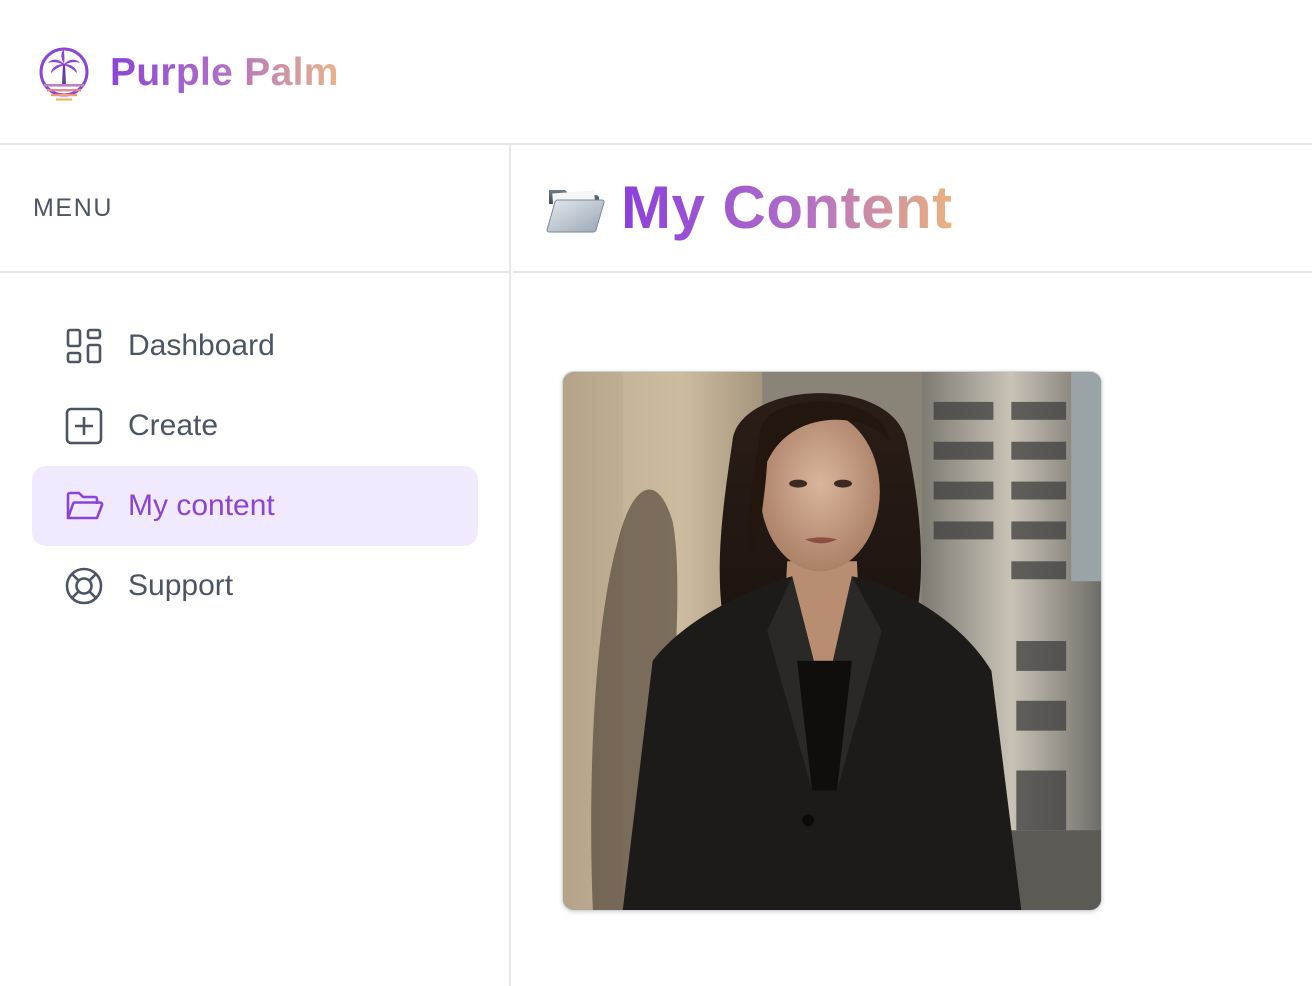 The height and width of the screenshot is (986, 1312). Describe the element at coordinates (787, 207) in the screenshot. I see `page-title: My Content` at that location.